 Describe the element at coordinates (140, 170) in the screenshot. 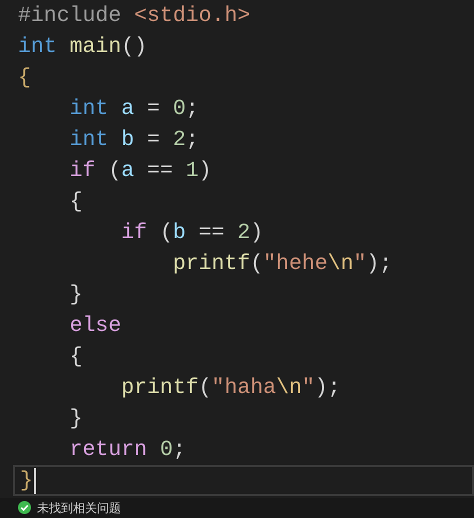

I see `code-line: if (a == 1)` at that location.